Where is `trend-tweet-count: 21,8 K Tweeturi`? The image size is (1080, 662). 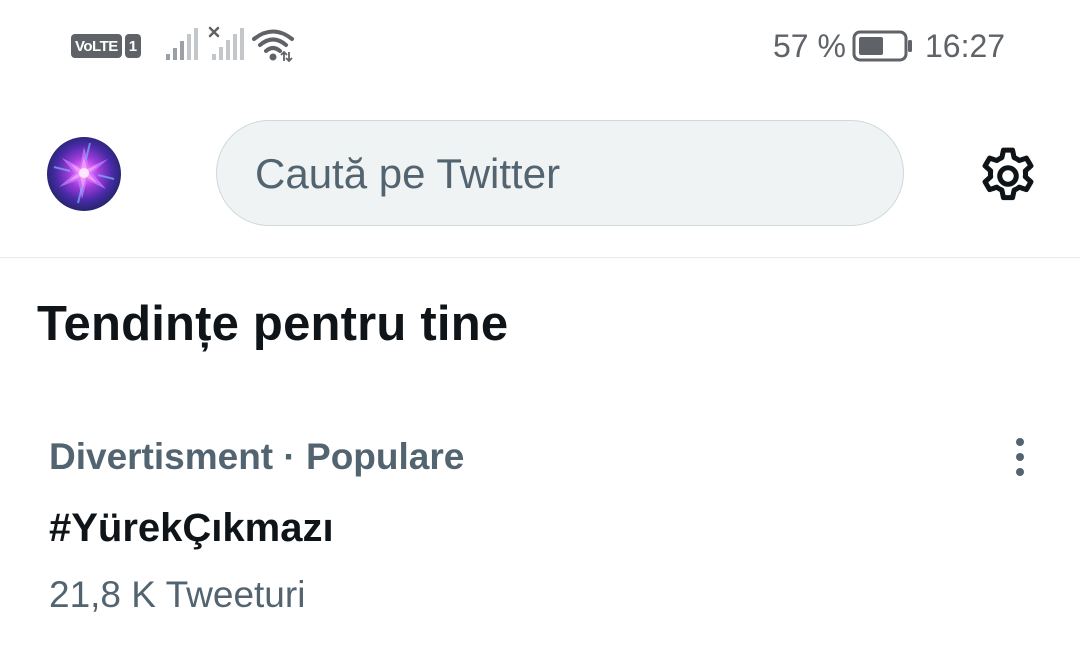
trend-tweet-count: 21,8 K Tweeturi is located at coordinates (177, 594).